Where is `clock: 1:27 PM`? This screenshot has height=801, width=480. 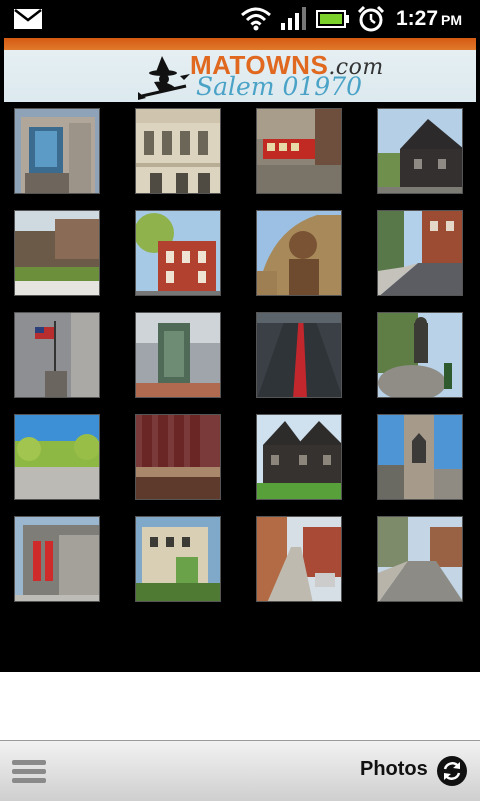
clock: 1:27 PM is located at coordinates (429, 19).